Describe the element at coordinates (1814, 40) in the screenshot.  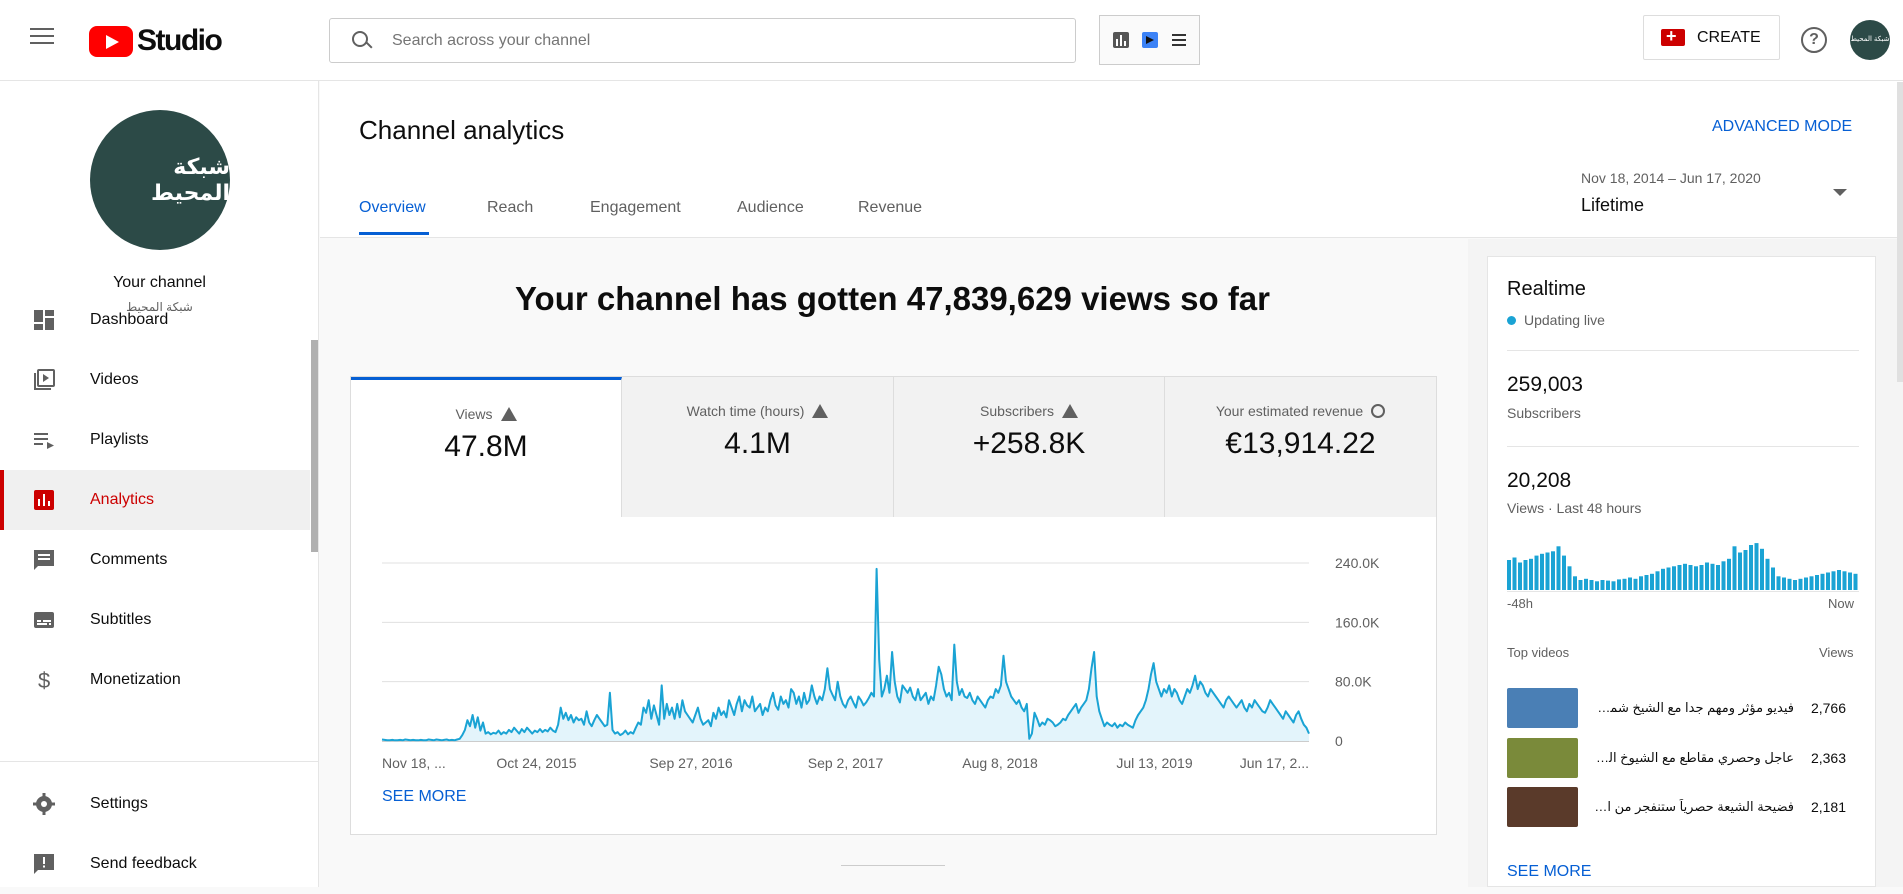
I see `help-icon: ?` at that location.